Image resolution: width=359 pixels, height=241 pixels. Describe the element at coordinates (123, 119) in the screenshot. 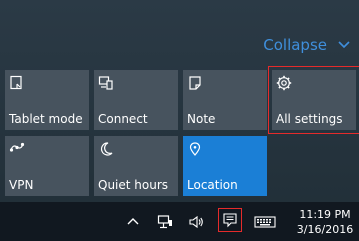

I see `tile-label: Connect` at that location.